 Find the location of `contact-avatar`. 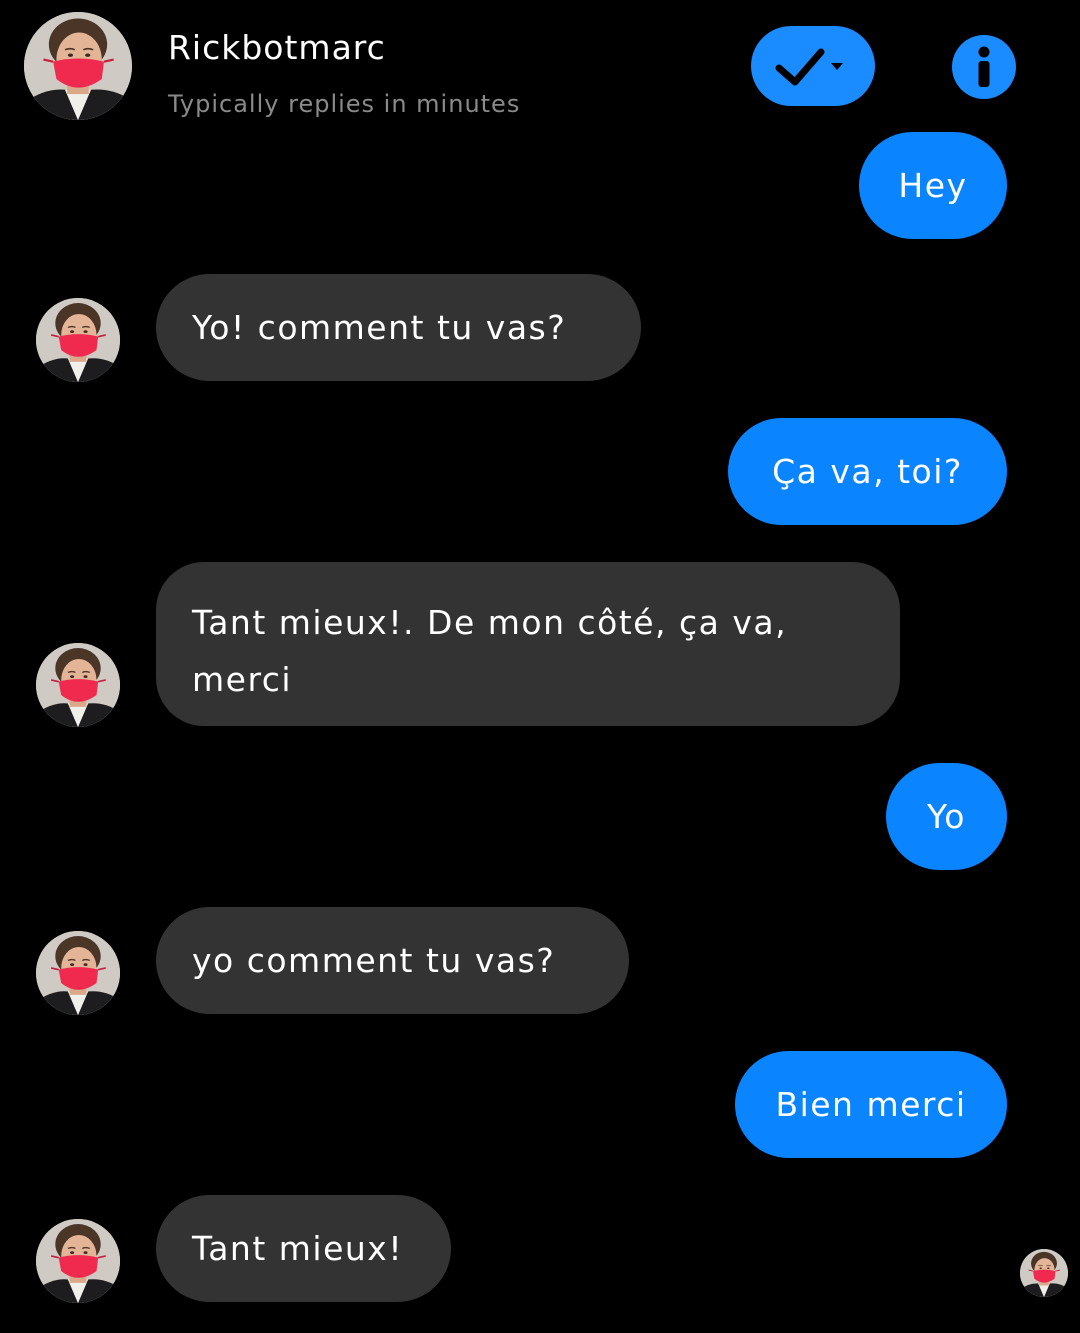

contact-avatar is located at coordinates (78, 66).